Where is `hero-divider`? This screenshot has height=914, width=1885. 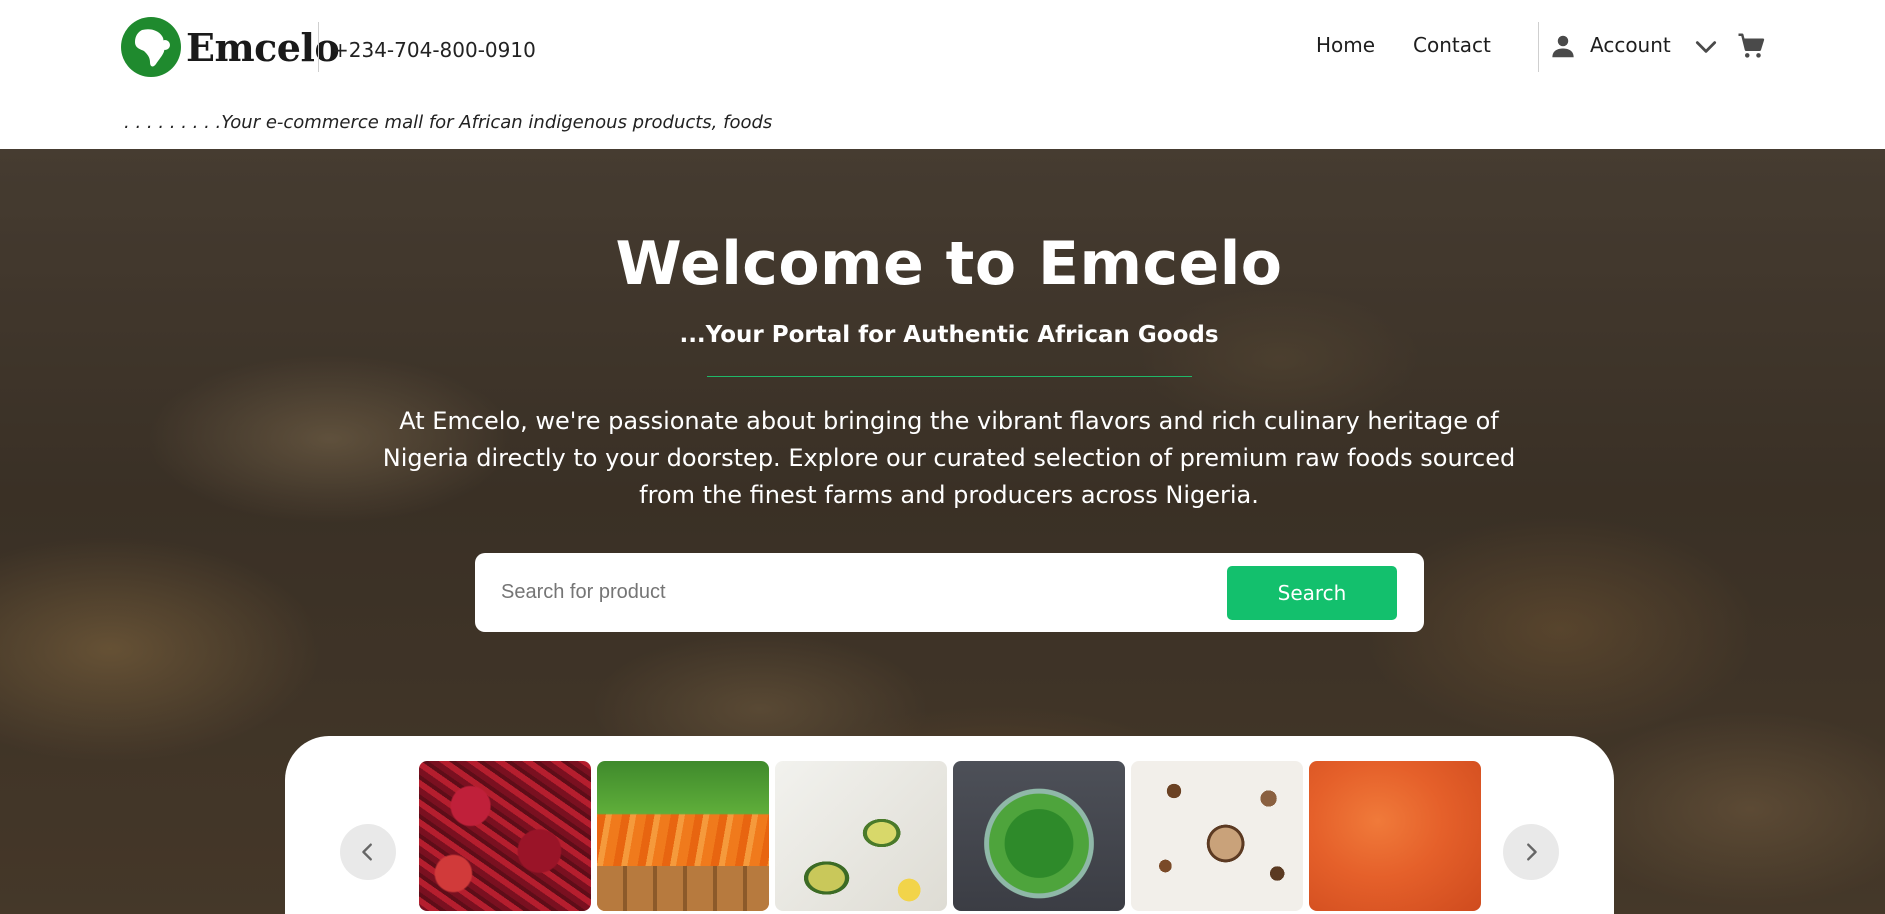 hero-divider is located at coordinates (949, 376).